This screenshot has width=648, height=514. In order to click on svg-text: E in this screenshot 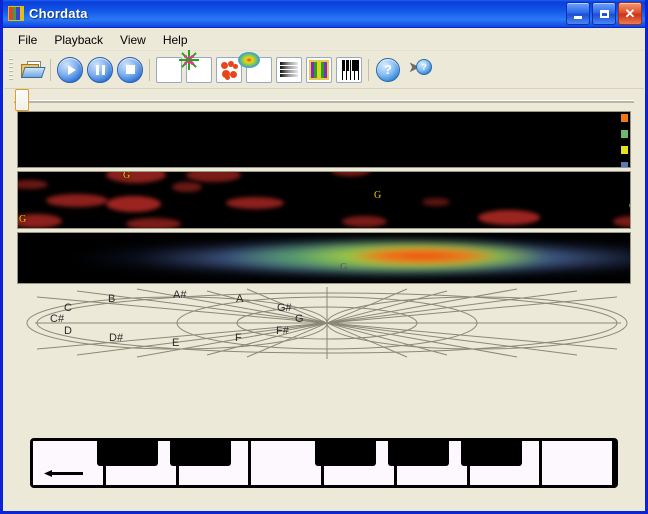, I will do `click(175, 343)`.